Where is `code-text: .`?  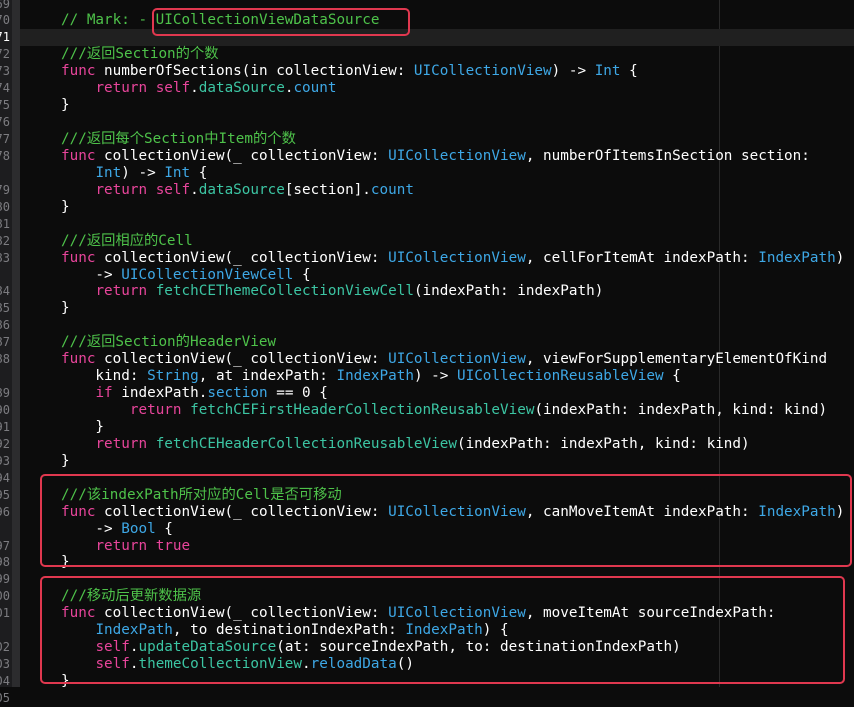 code-text: . is located at coordinates (194, 88).